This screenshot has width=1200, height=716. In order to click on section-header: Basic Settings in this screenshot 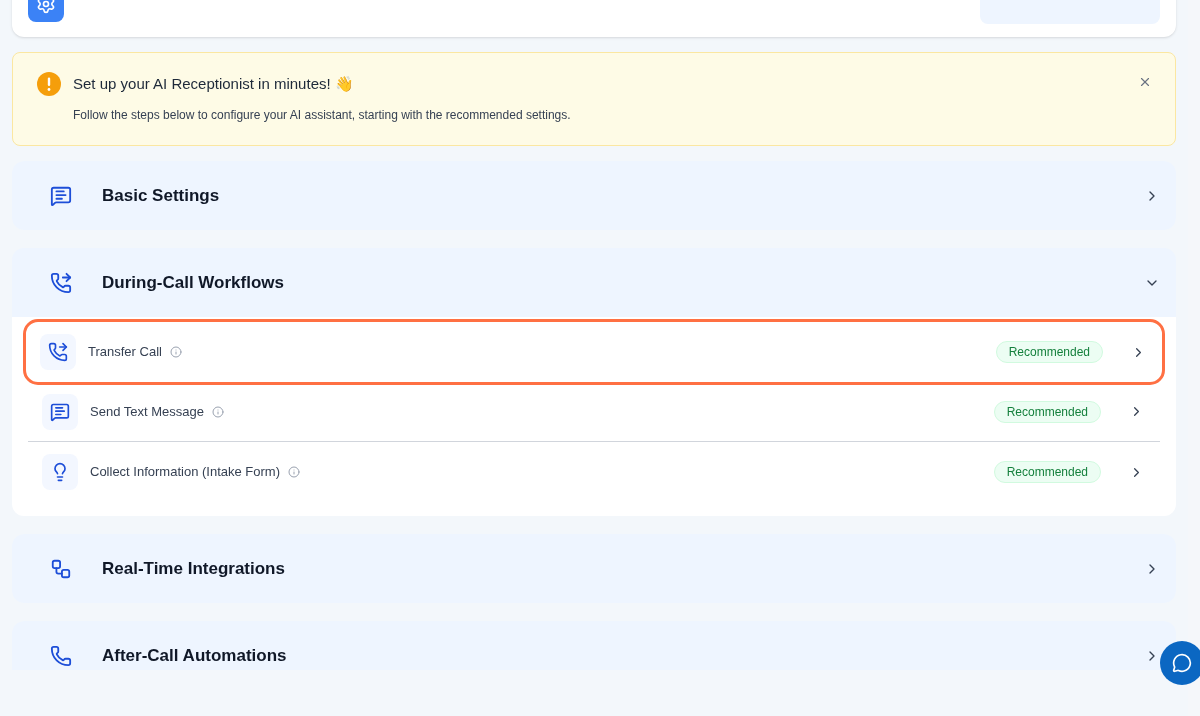, I will do `click(594, 195)`.